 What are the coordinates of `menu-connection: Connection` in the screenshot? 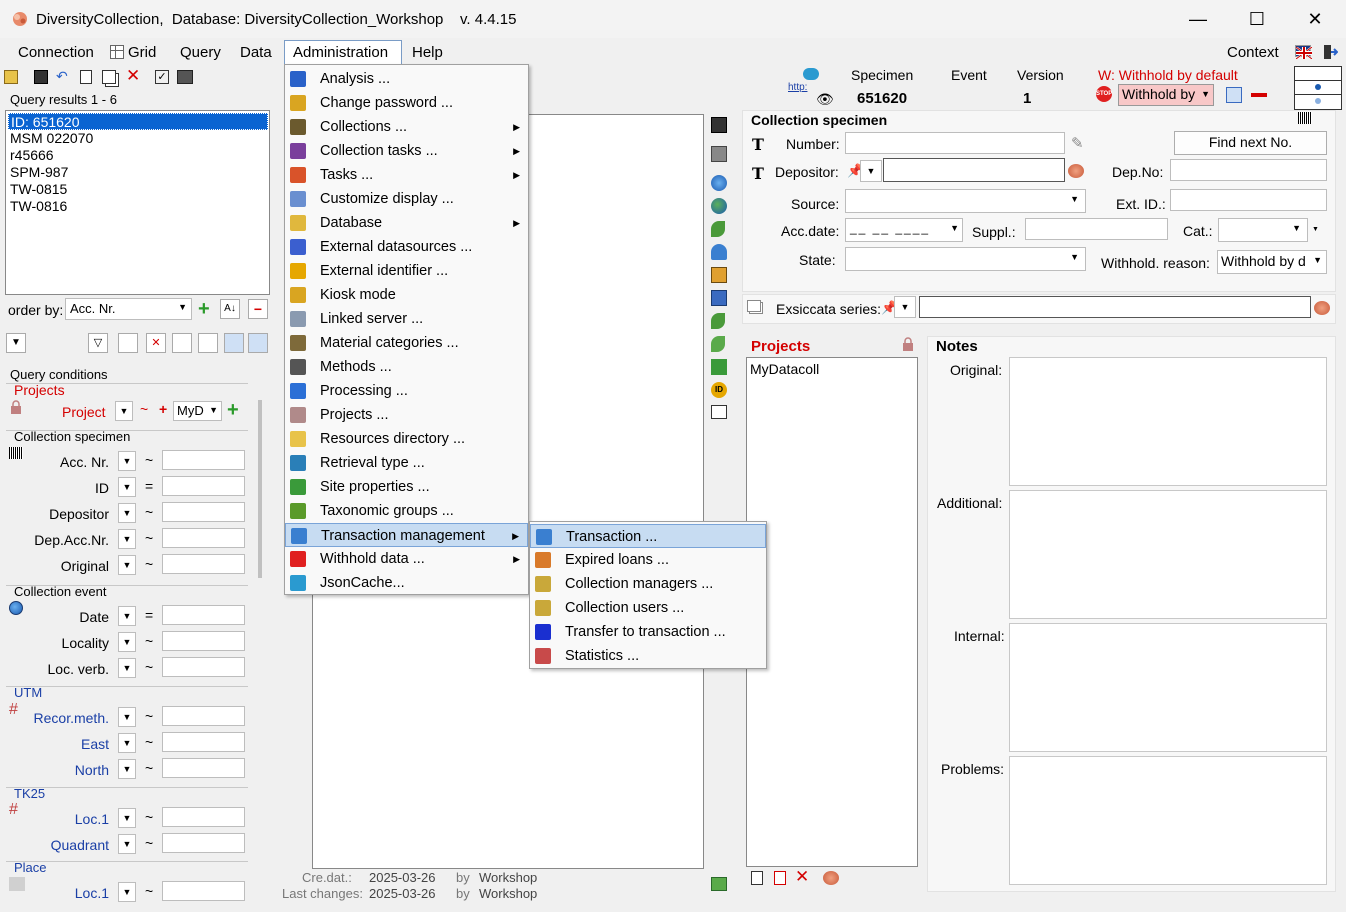 It's located at (56, 52).